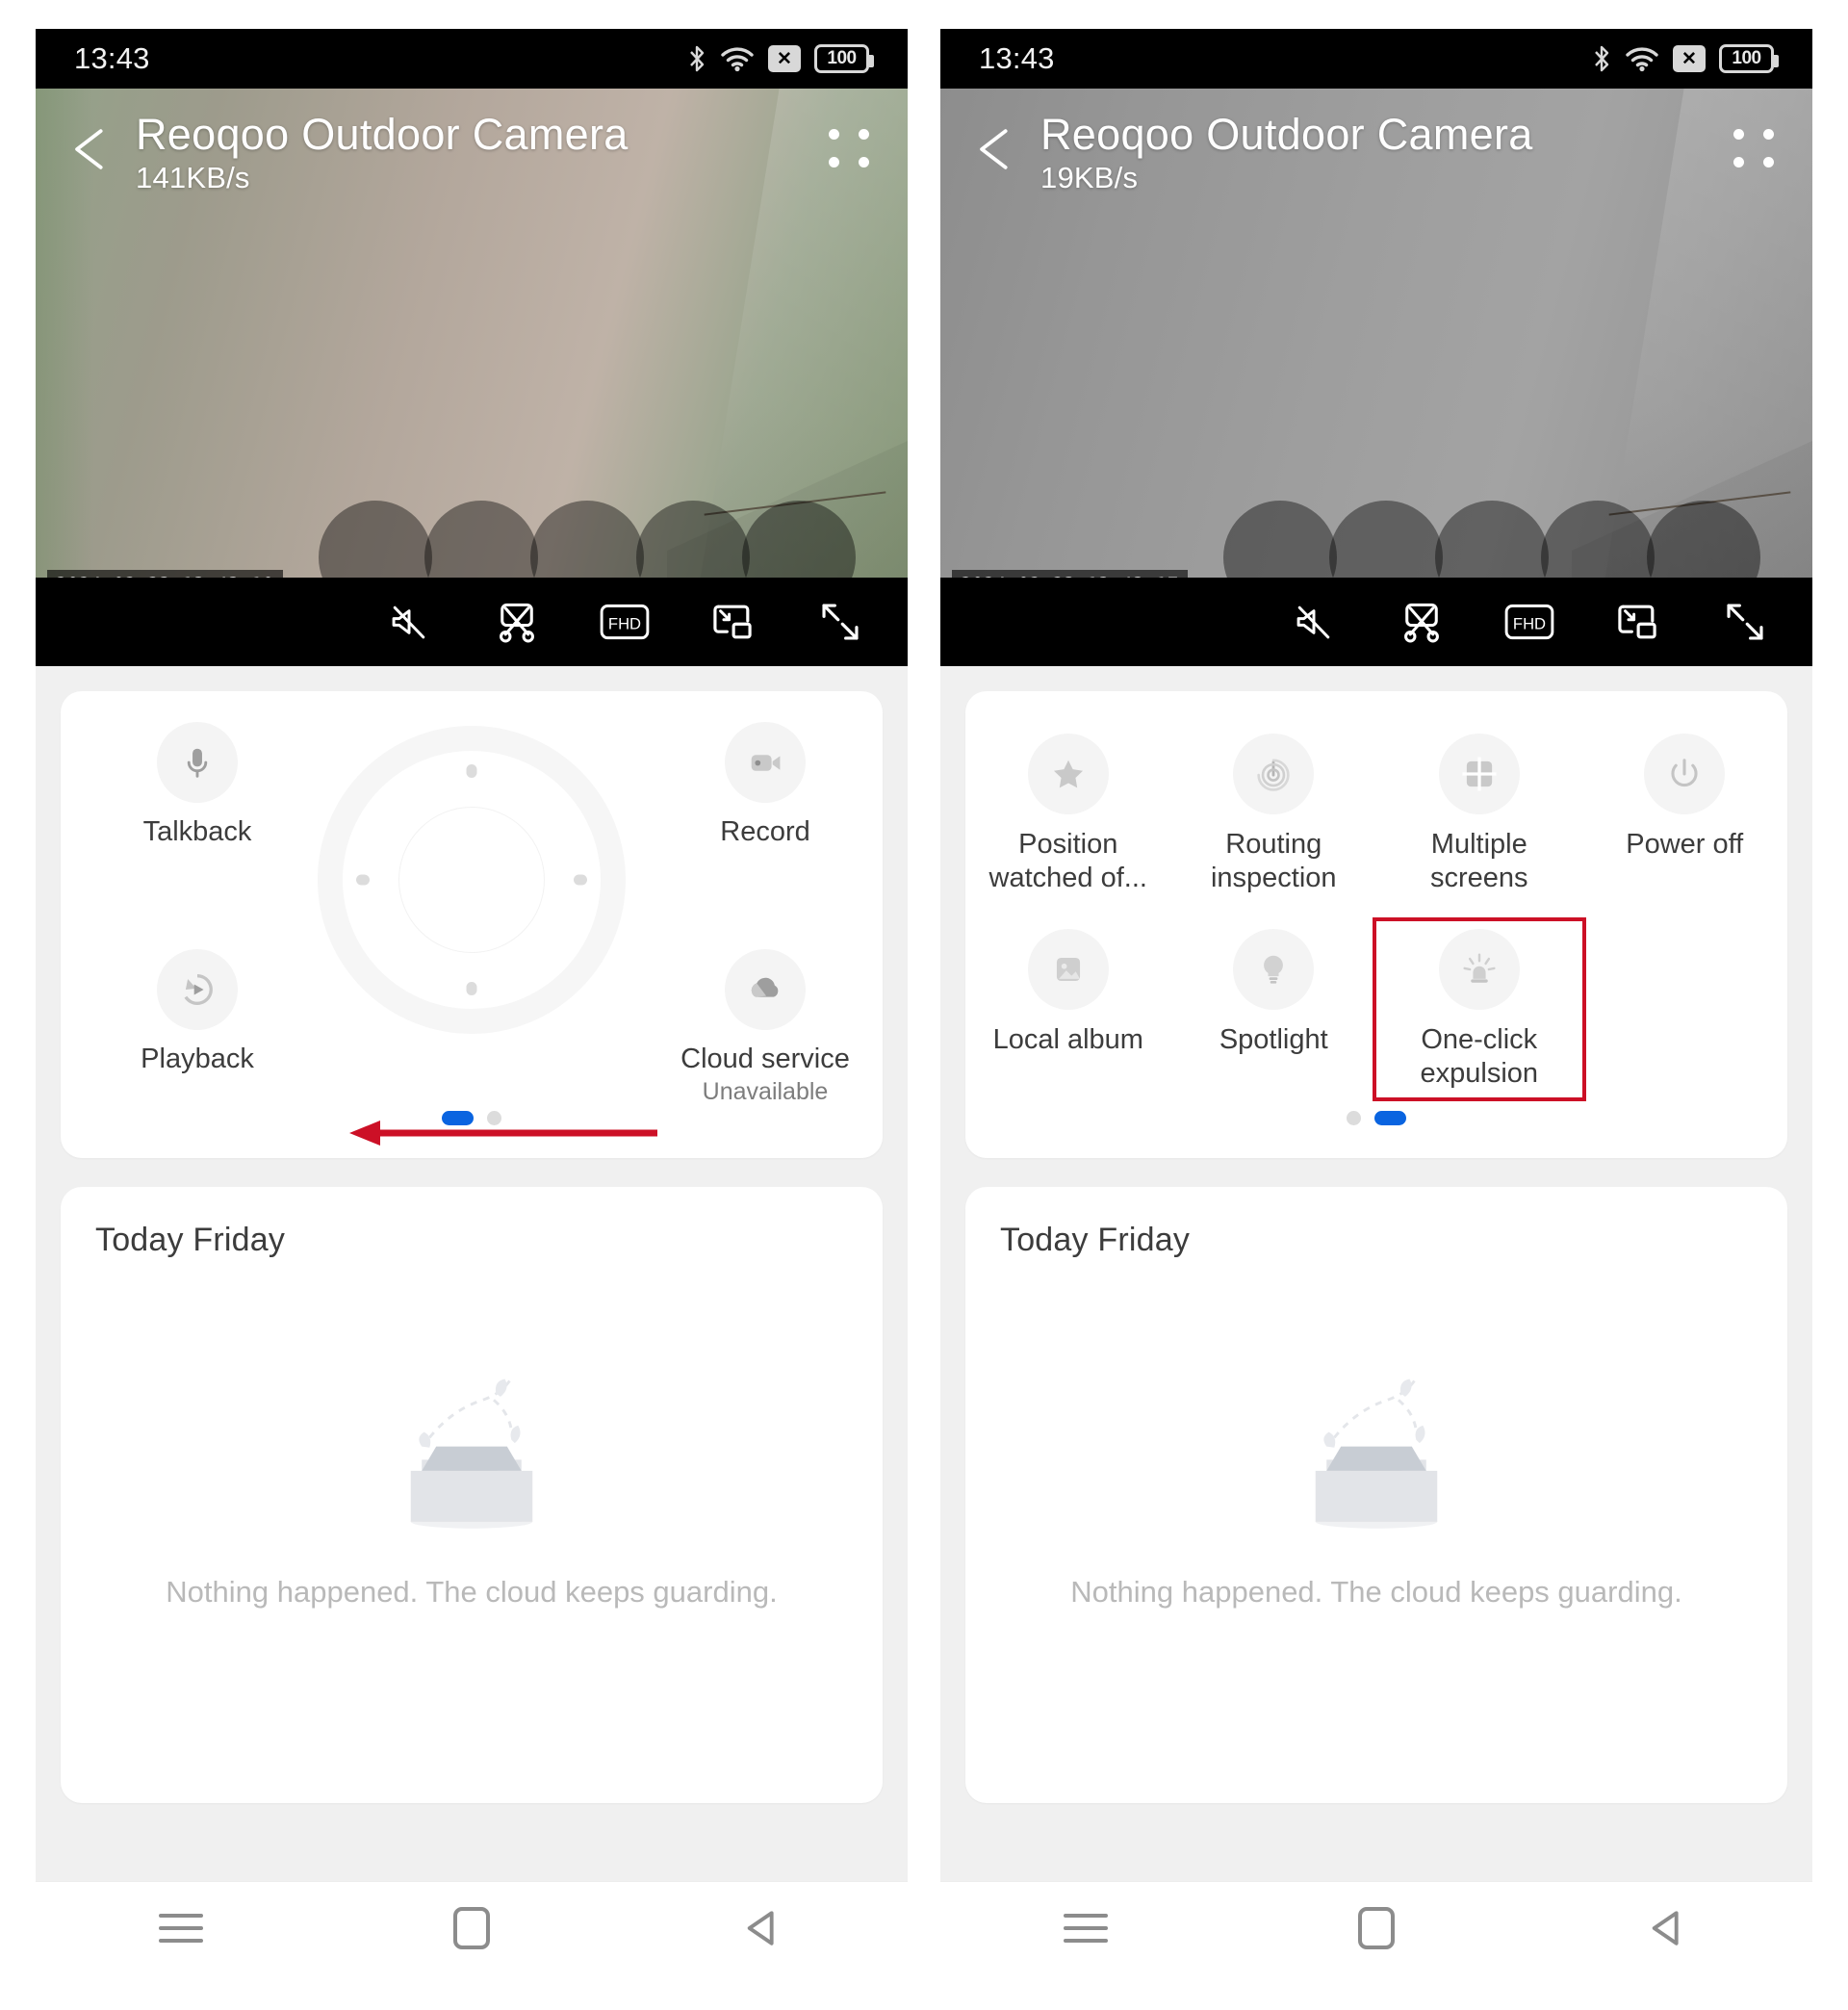  What do you see at coordinates (1068, 1009) in the screenshot?
I see `function-local-album: Local album` at bounding box center [1068, 1009].